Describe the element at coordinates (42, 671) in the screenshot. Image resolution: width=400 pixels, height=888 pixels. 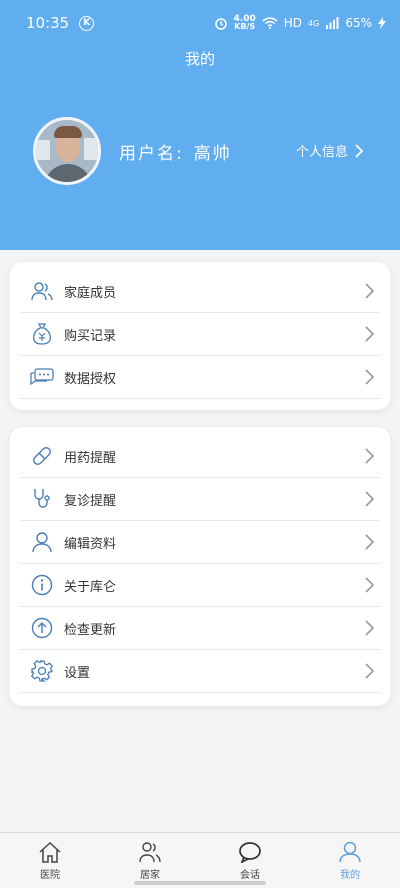
I see `gear-icon` at that location.